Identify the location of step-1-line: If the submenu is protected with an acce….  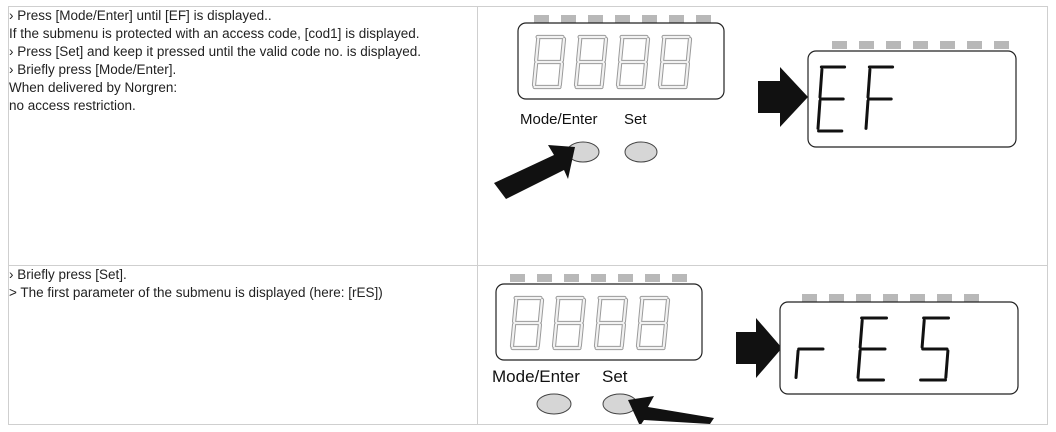
(214, 33).